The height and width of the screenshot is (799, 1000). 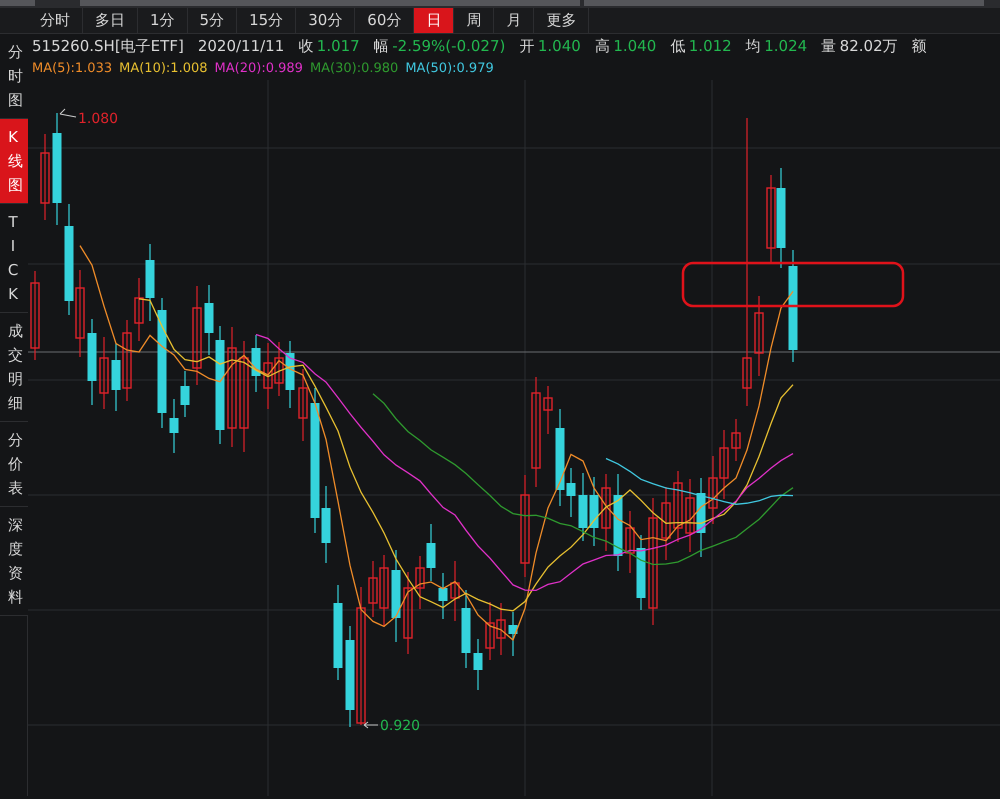 What do you see at coordinates (354, 69) in the screenshot?
I see `ma-label: MA(30):0.980` at bounding box center [354, 69].